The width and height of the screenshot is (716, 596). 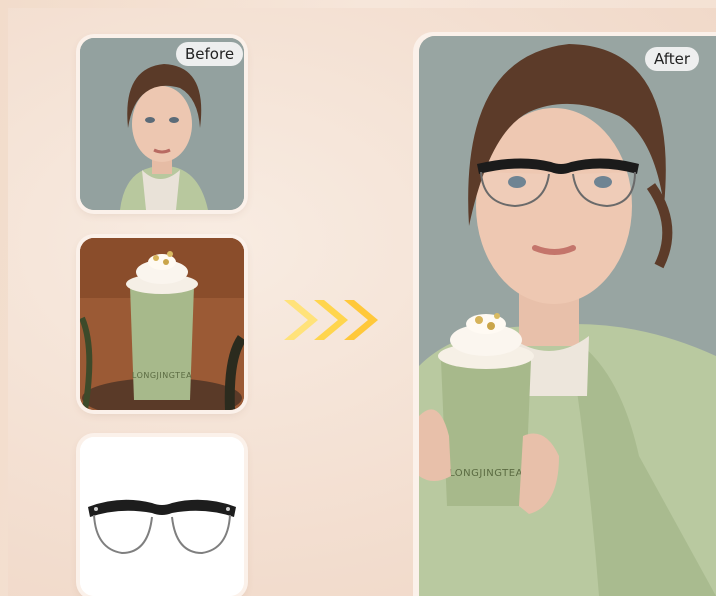 I want to click on before-glasses-thumbnail, so click(x=162, y=516).